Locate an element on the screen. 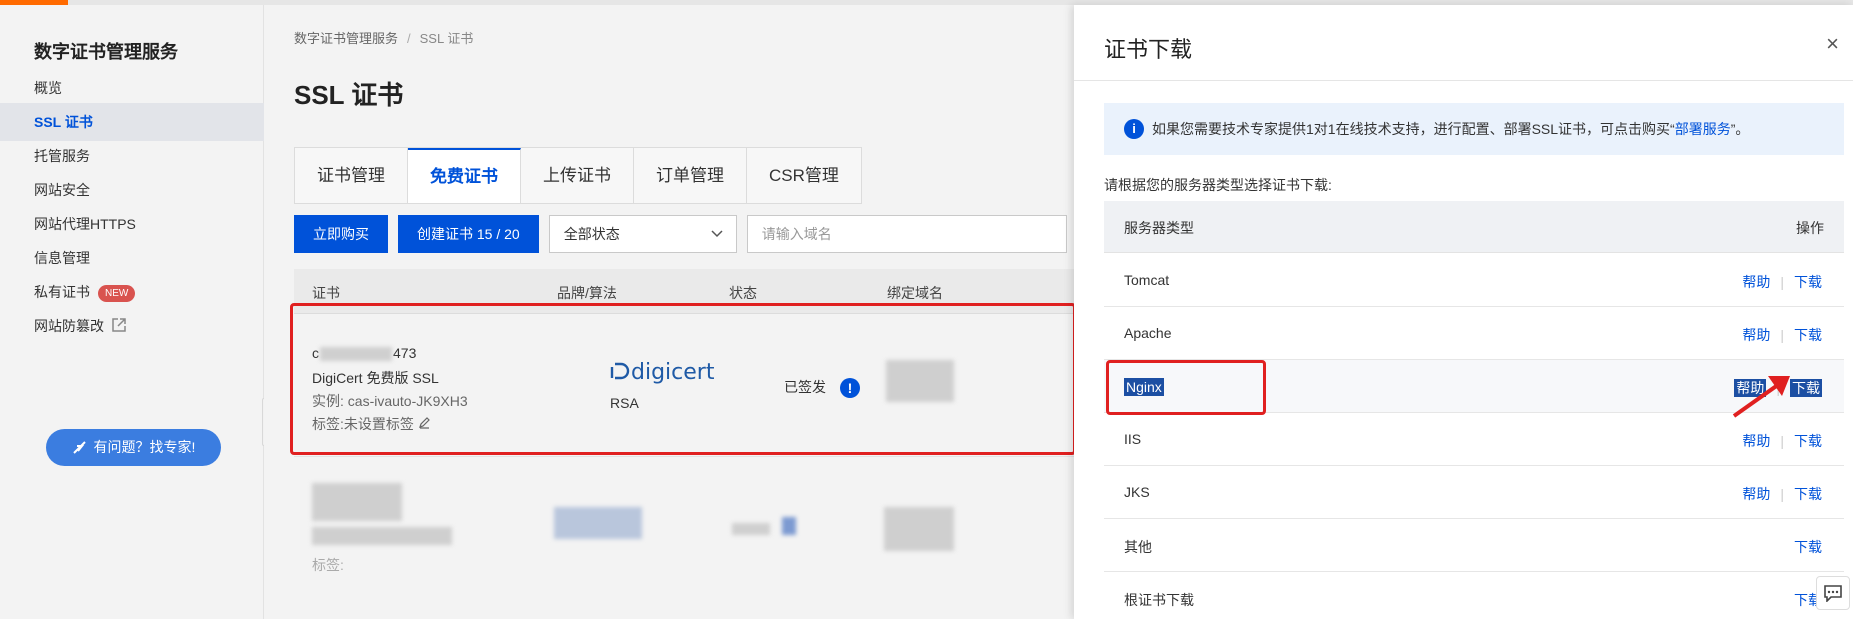 This screenshot has height=619, width=1853. server-table-header: 服务器类型 操作 is located at coordinates (1474, 227).